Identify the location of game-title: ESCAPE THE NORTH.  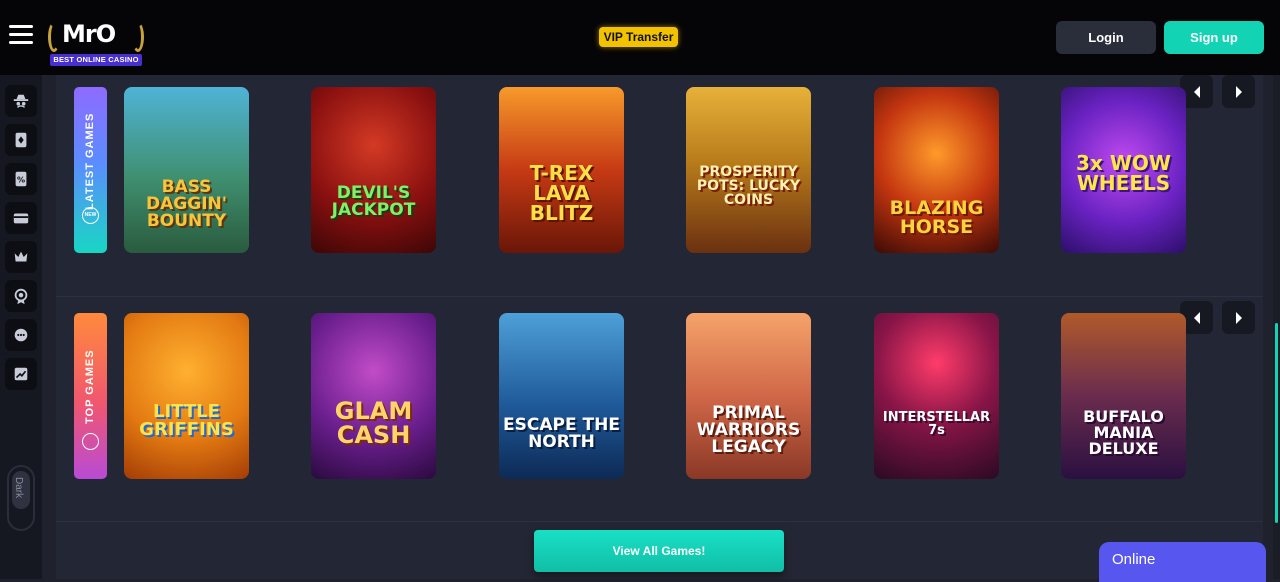
(561, 433).